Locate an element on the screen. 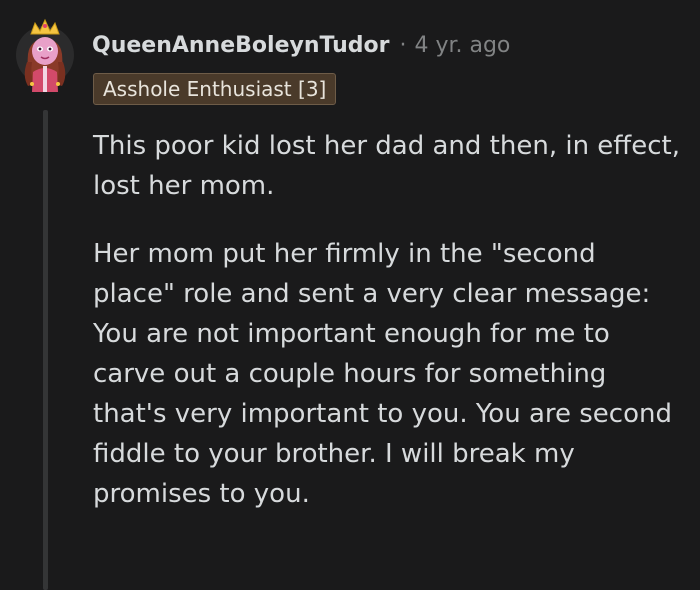  comment-meta: QueenAnneBoleynTudor · 4 yr. ago is located at coordinates (301, 45).